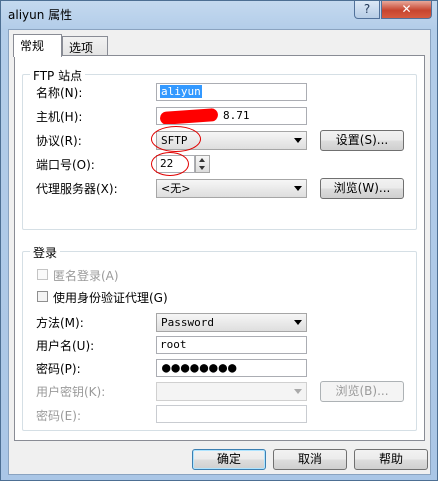 This screenshot has width=438, height=481. Describe the element at coordinates (167, 163) in the screenshot. I see `port-value: 22` at that location.